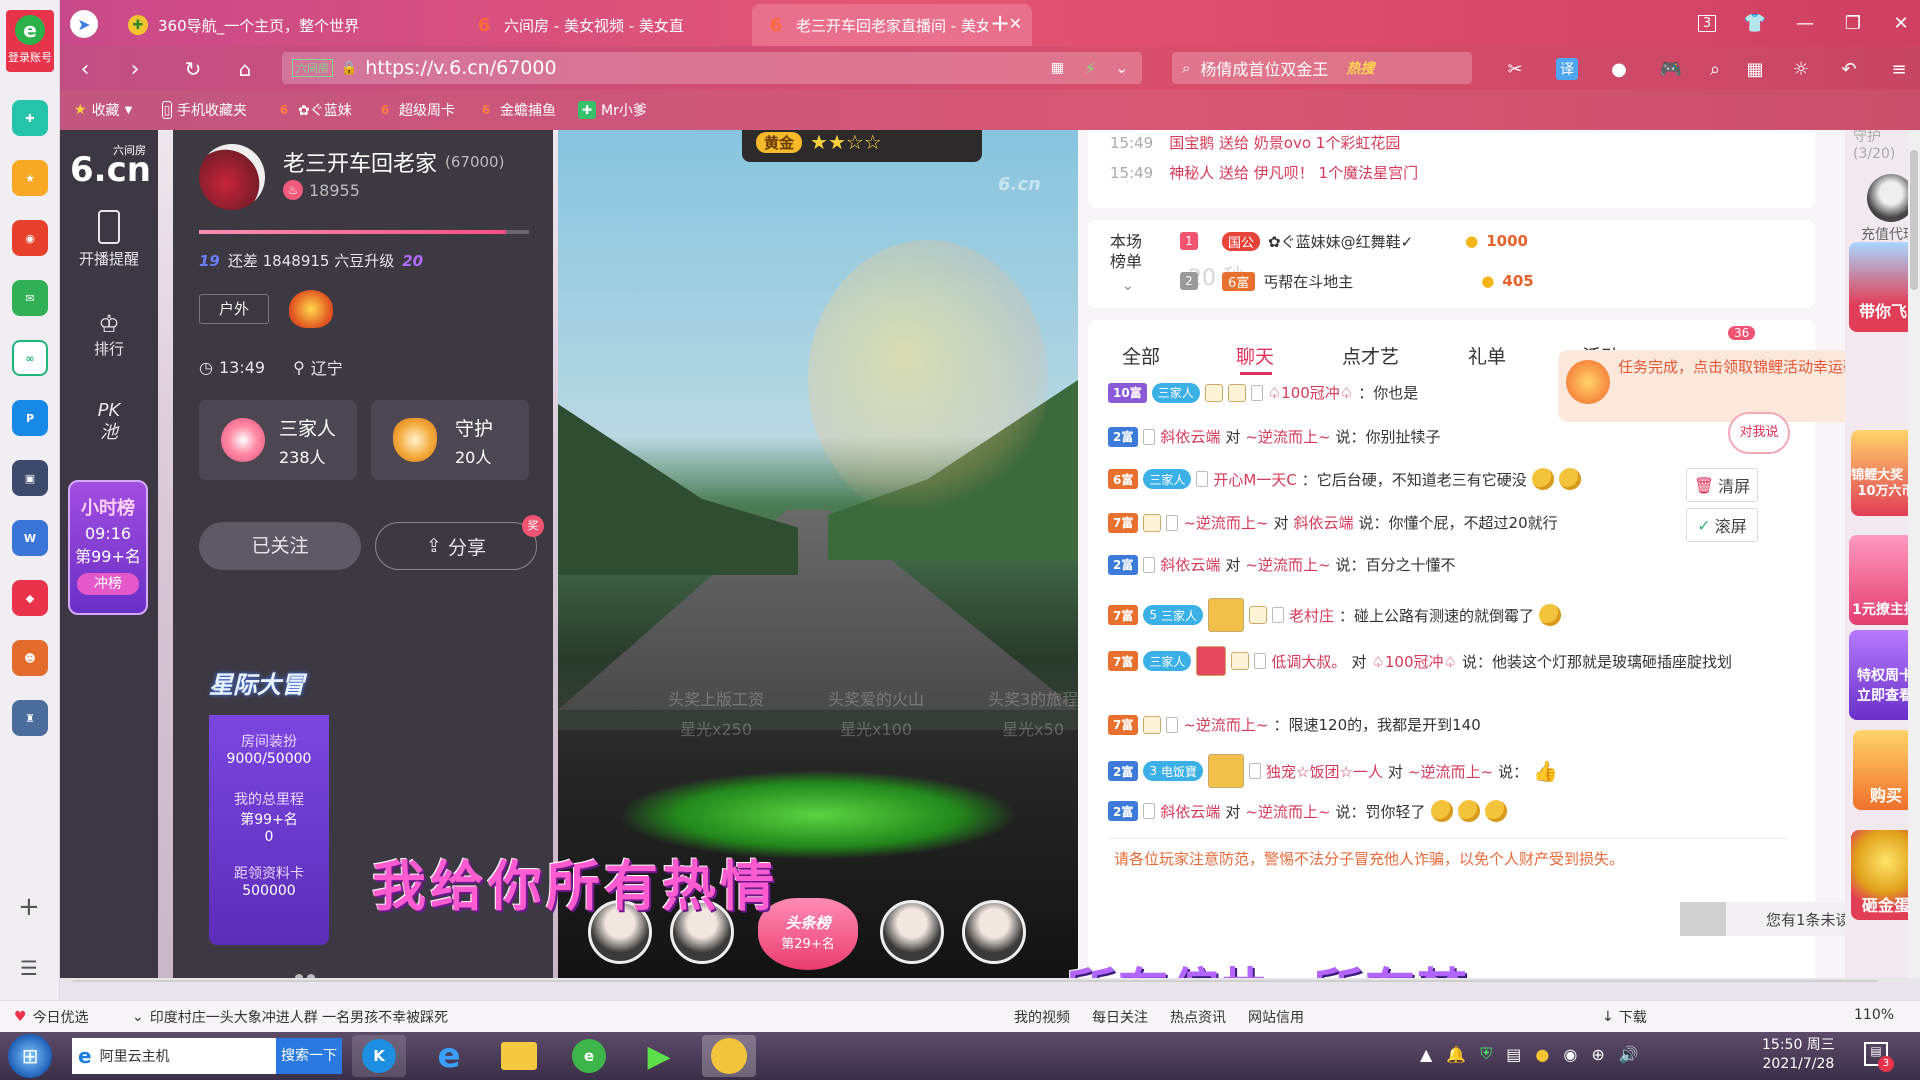 The height and width of the screenshot is (1080, 1920). Describe the element at coordinates (1597, 1054) in the screenshot. I see `network-icon: ⊕` at that location.